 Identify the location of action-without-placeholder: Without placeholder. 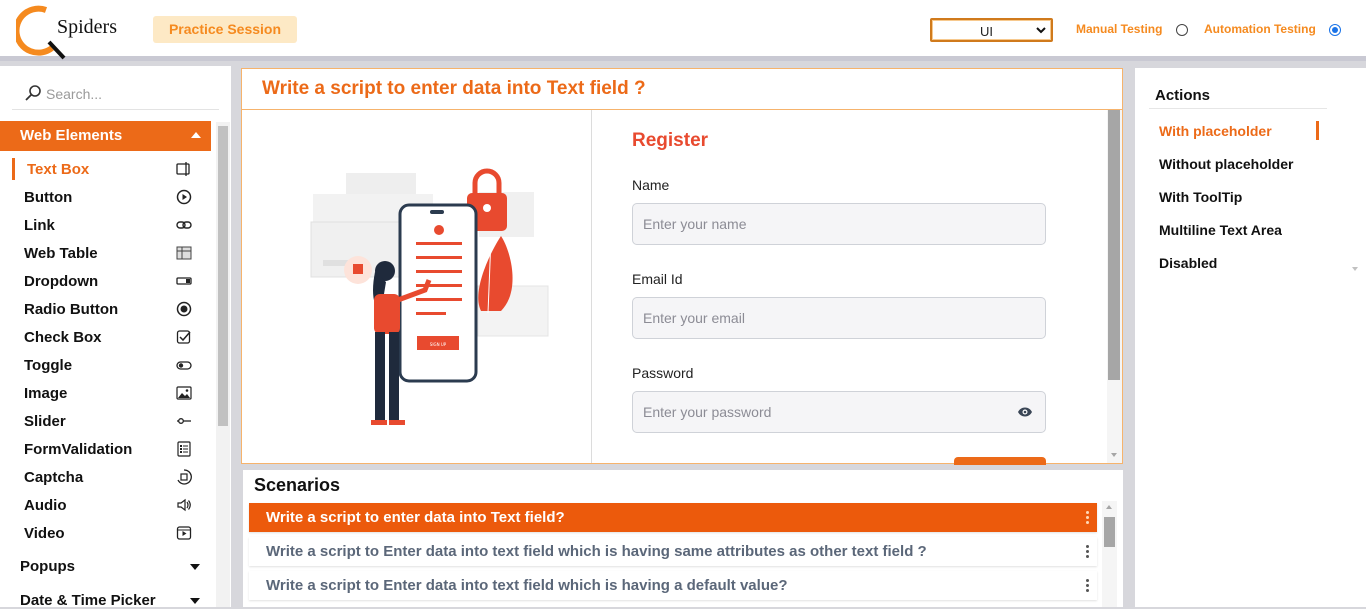
(1226, 164).